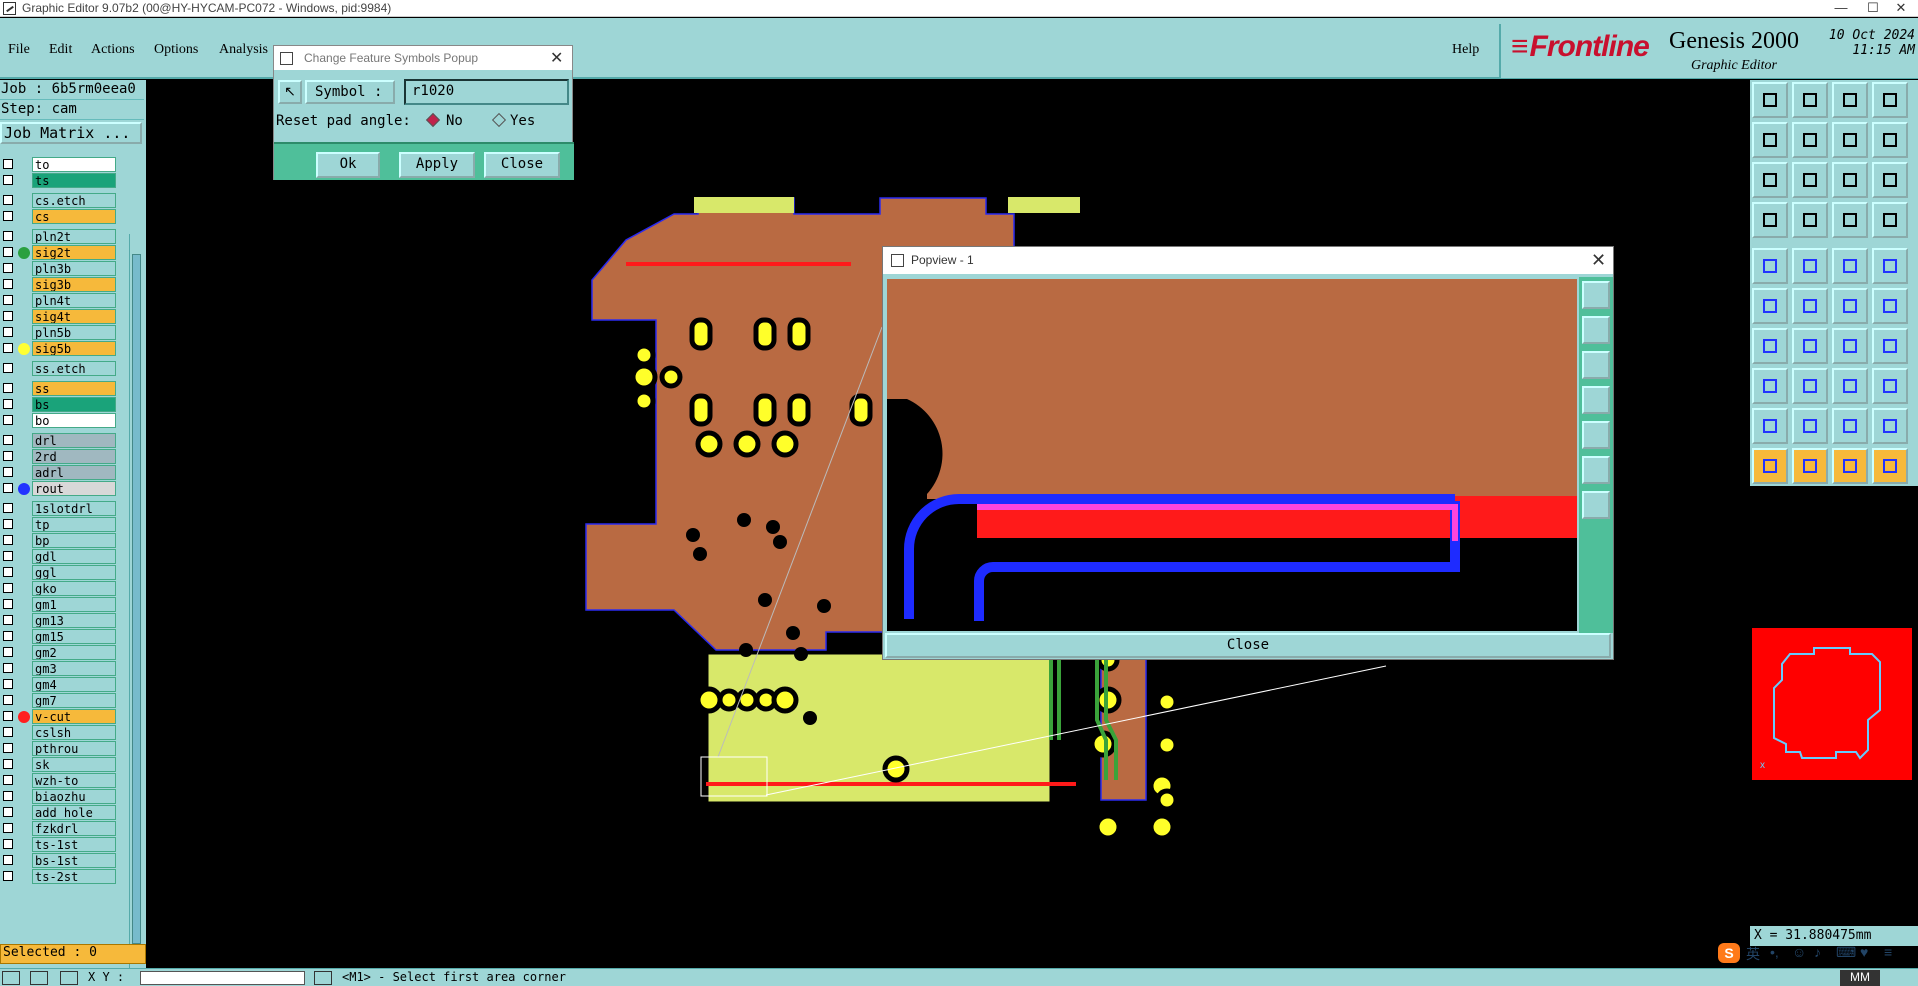 The image size is (1918, 986). What do you see at coordinates (74, 780) in the screenshot?
I see `layer-name: wzh-to` at bounding box center [74, 780].